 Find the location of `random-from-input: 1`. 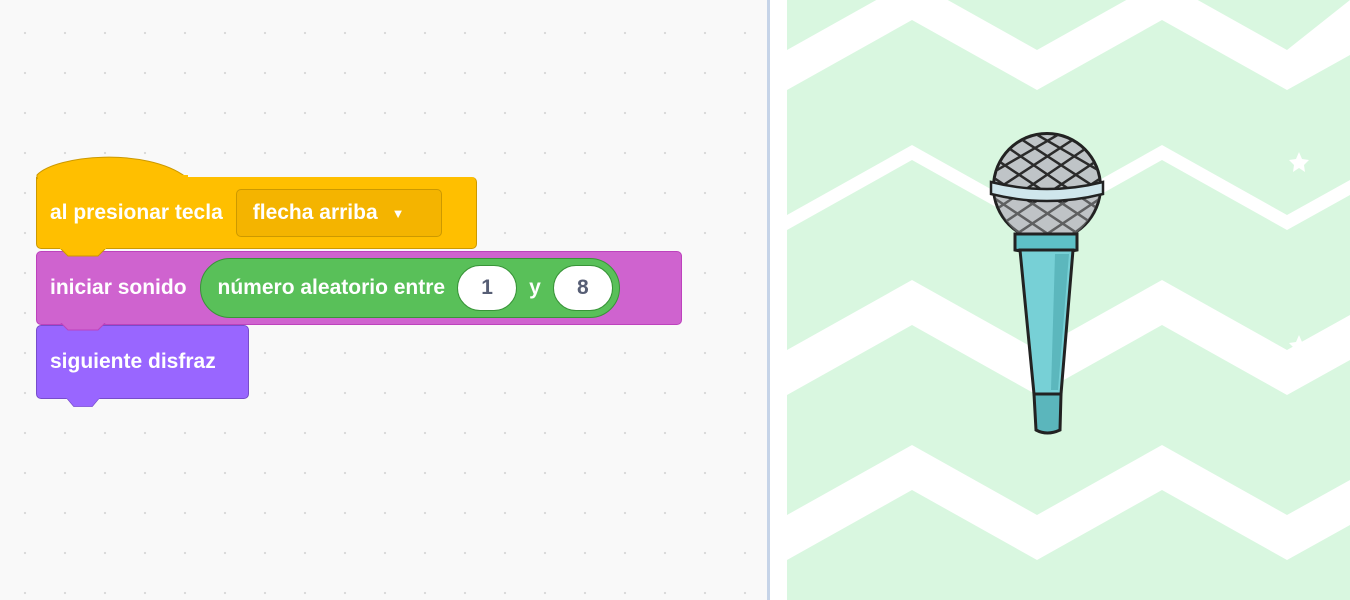

random-from-input: 1 is located at coordinates (487, 288).